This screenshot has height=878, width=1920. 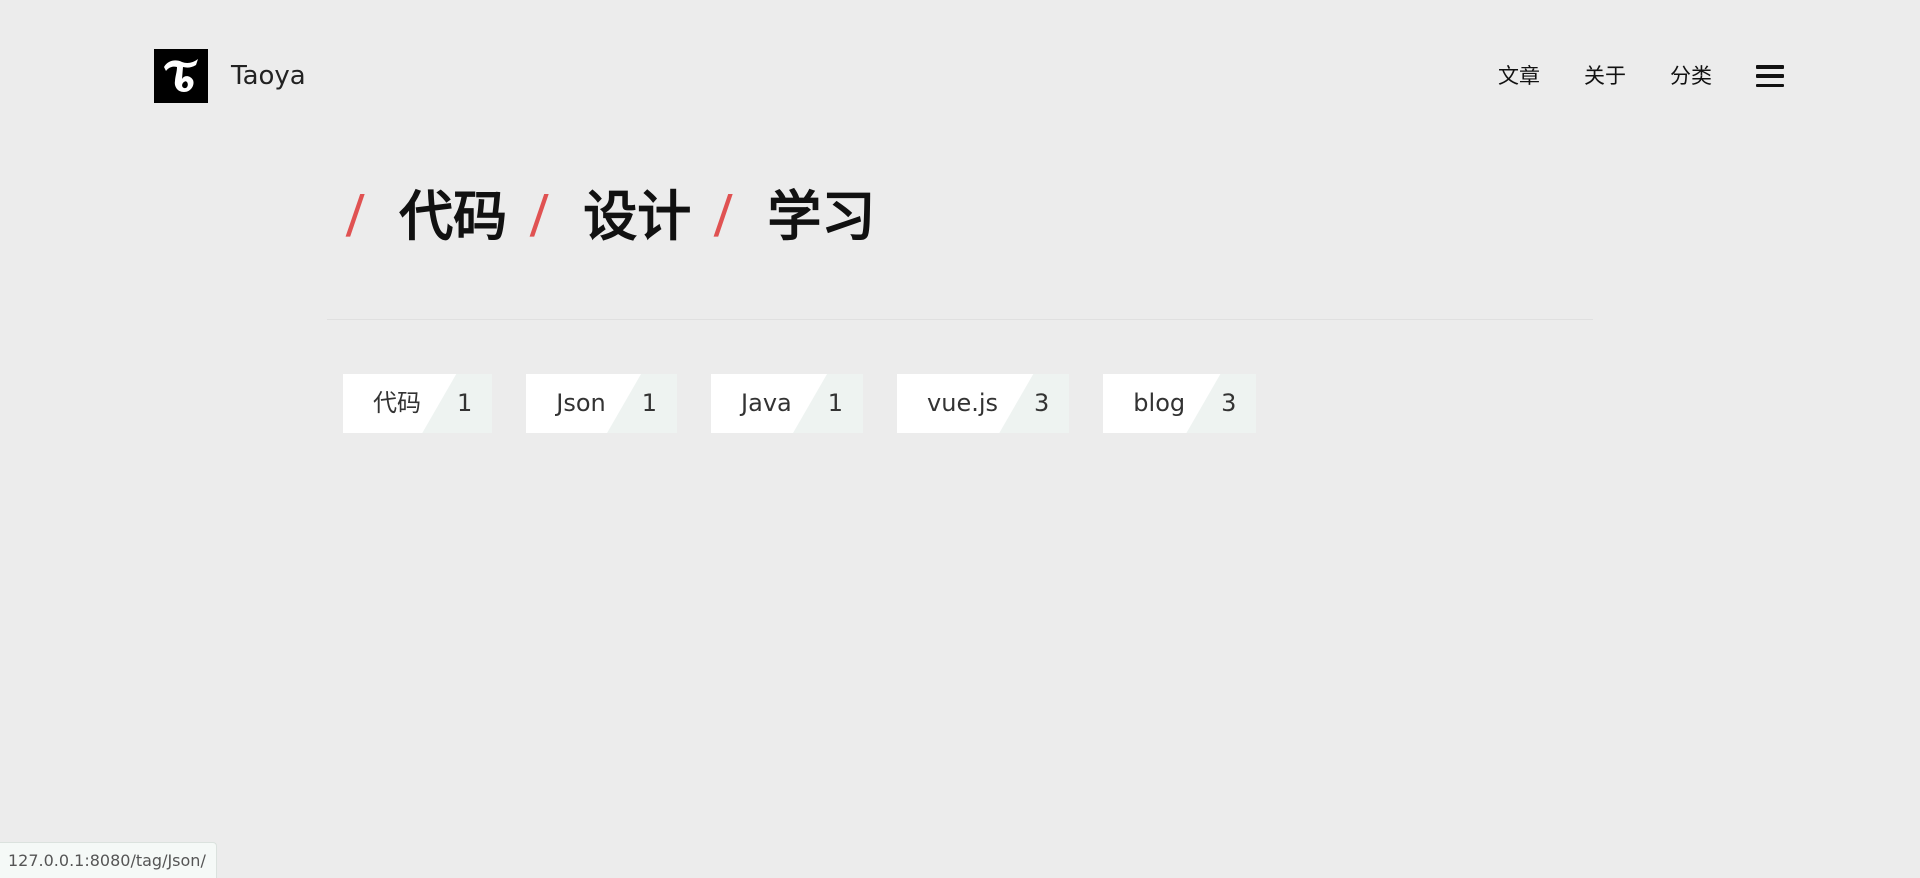 I want to click on tag-item-json: Json 1, so click(x=602, y=403).